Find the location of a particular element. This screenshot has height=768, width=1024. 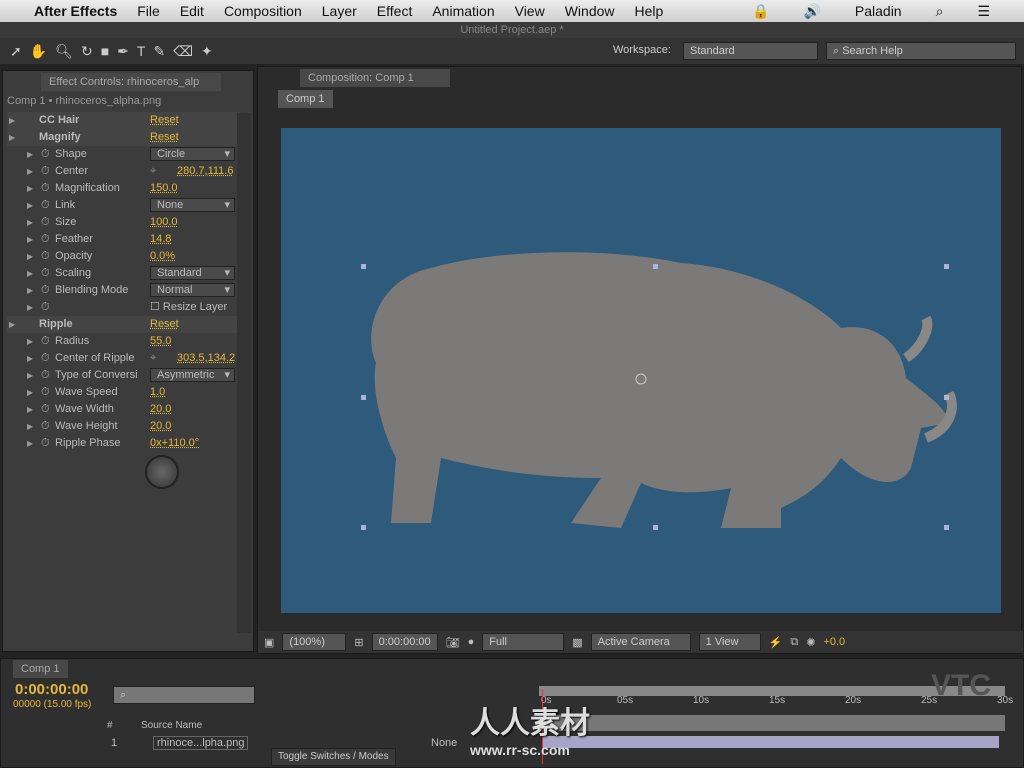

menu-animation: Animation is located at coordinates (463, 11).